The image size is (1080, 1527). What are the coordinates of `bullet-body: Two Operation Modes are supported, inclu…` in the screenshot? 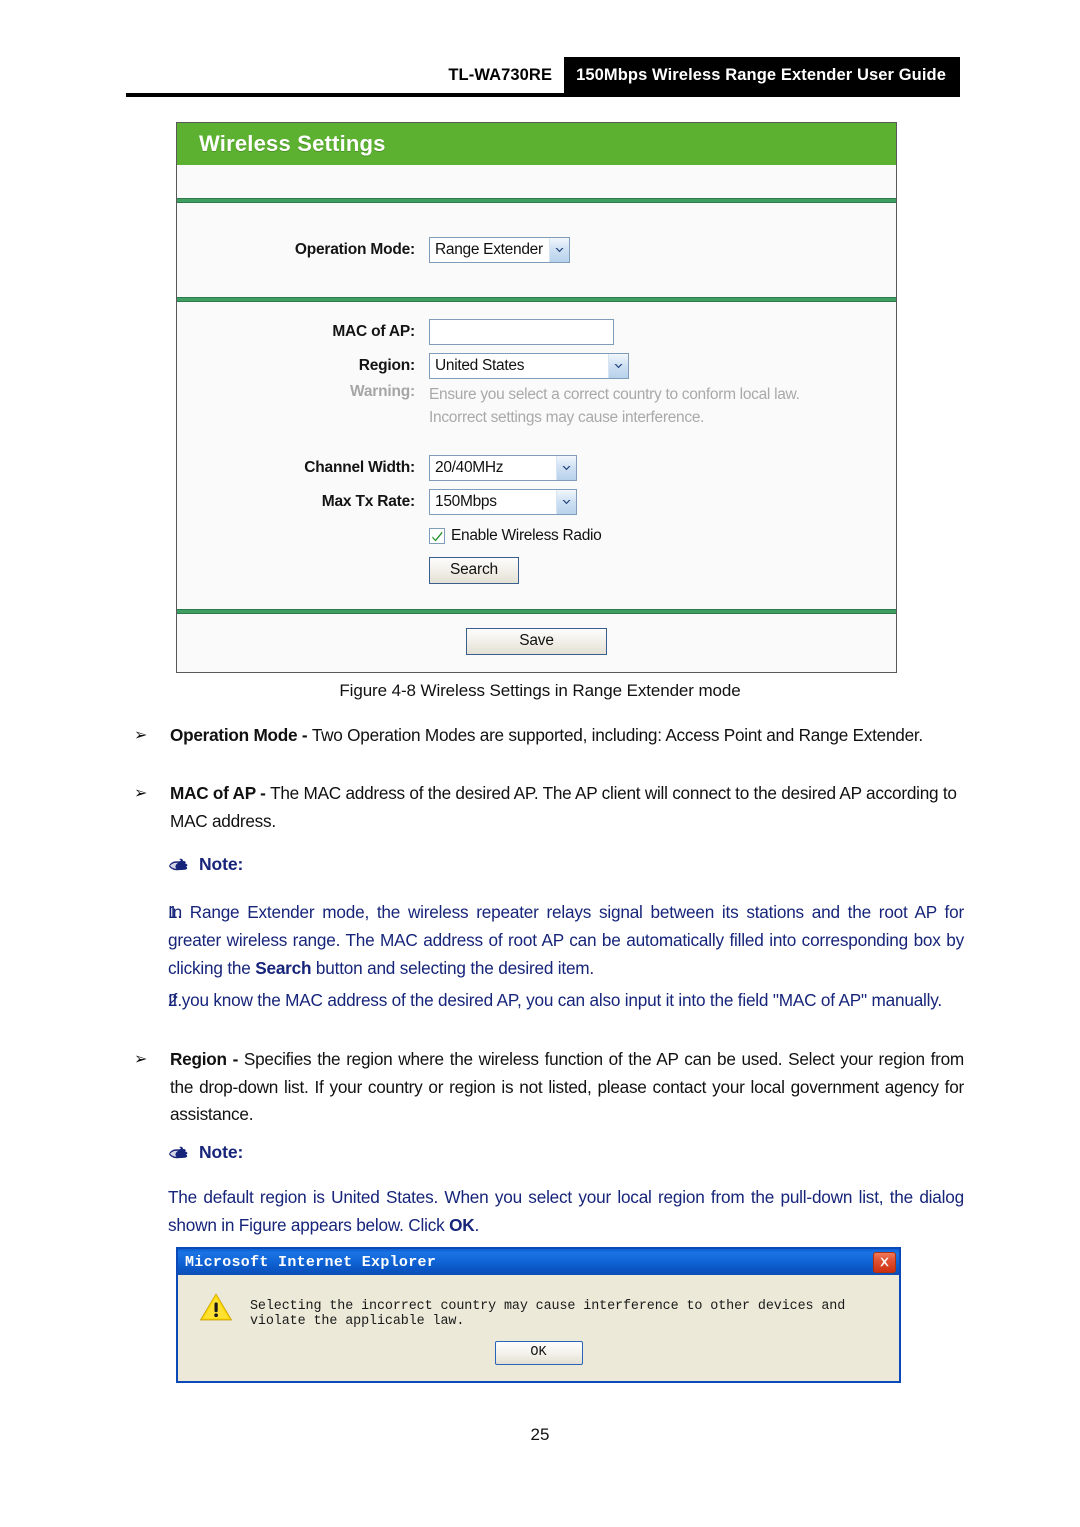 It's located at (617, 735).